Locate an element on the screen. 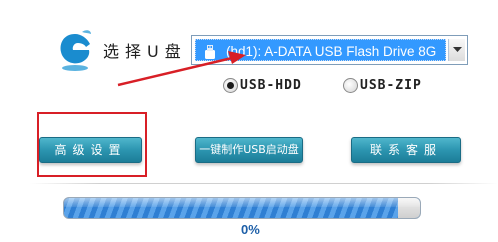 The height and width of the screenshot is (242, 498). progress-gloss is located at coordinates (242, 202).